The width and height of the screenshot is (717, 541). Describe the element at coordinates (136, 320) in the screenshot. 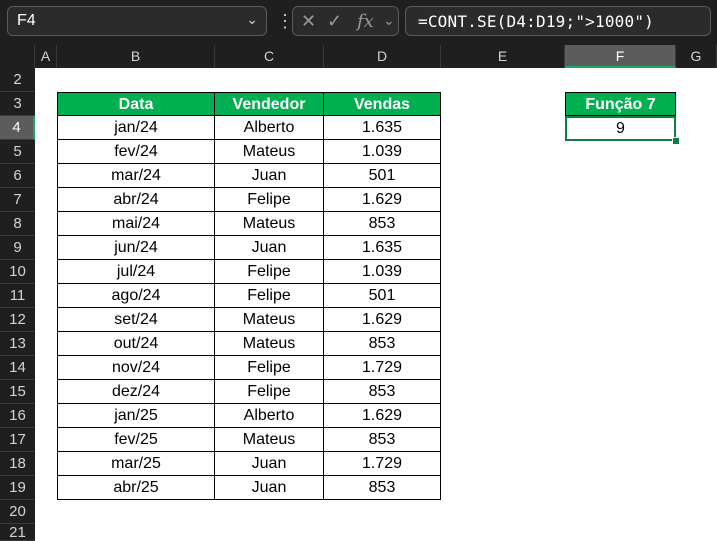

I see `table-cell-date: set/24` at that location.